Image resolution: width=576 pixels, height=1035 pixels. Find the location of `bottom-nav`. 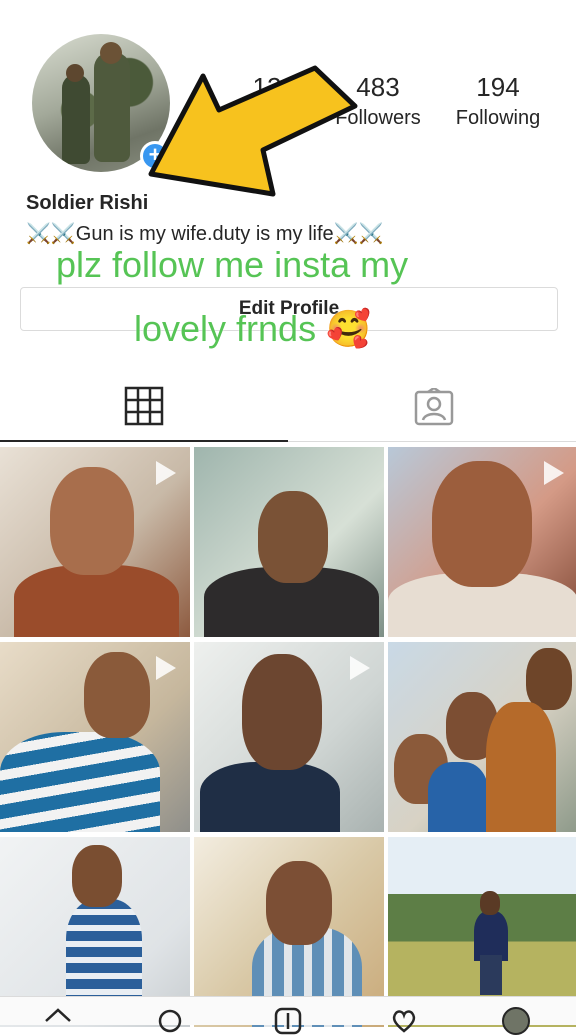

bottom-nav is located at coordinates (288, 1015).